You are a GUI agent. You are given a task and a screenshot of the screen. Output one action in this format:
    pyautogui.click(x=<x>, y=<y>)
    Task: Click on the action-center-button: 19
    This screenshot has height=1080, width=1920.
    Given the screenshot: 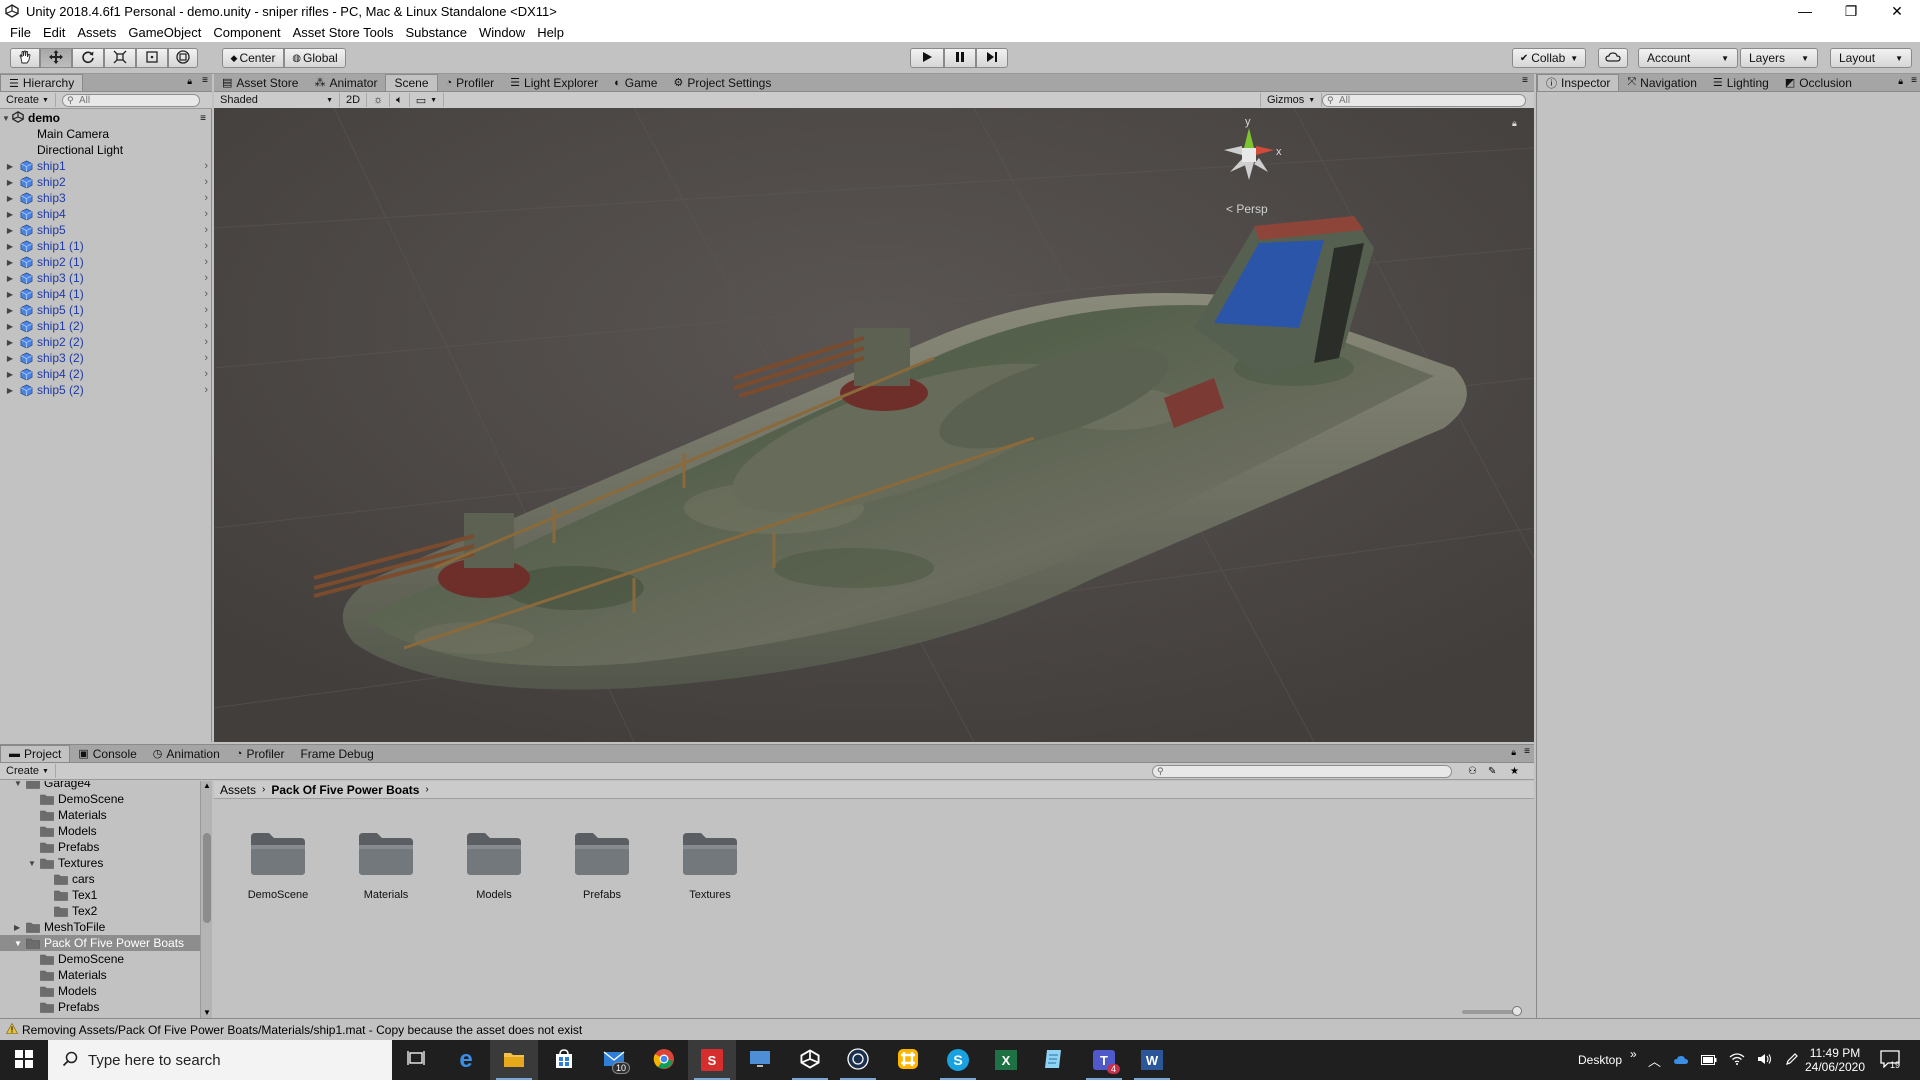 What is the action you would take?
    pyautogui.click(x=1890, y=1060)
    